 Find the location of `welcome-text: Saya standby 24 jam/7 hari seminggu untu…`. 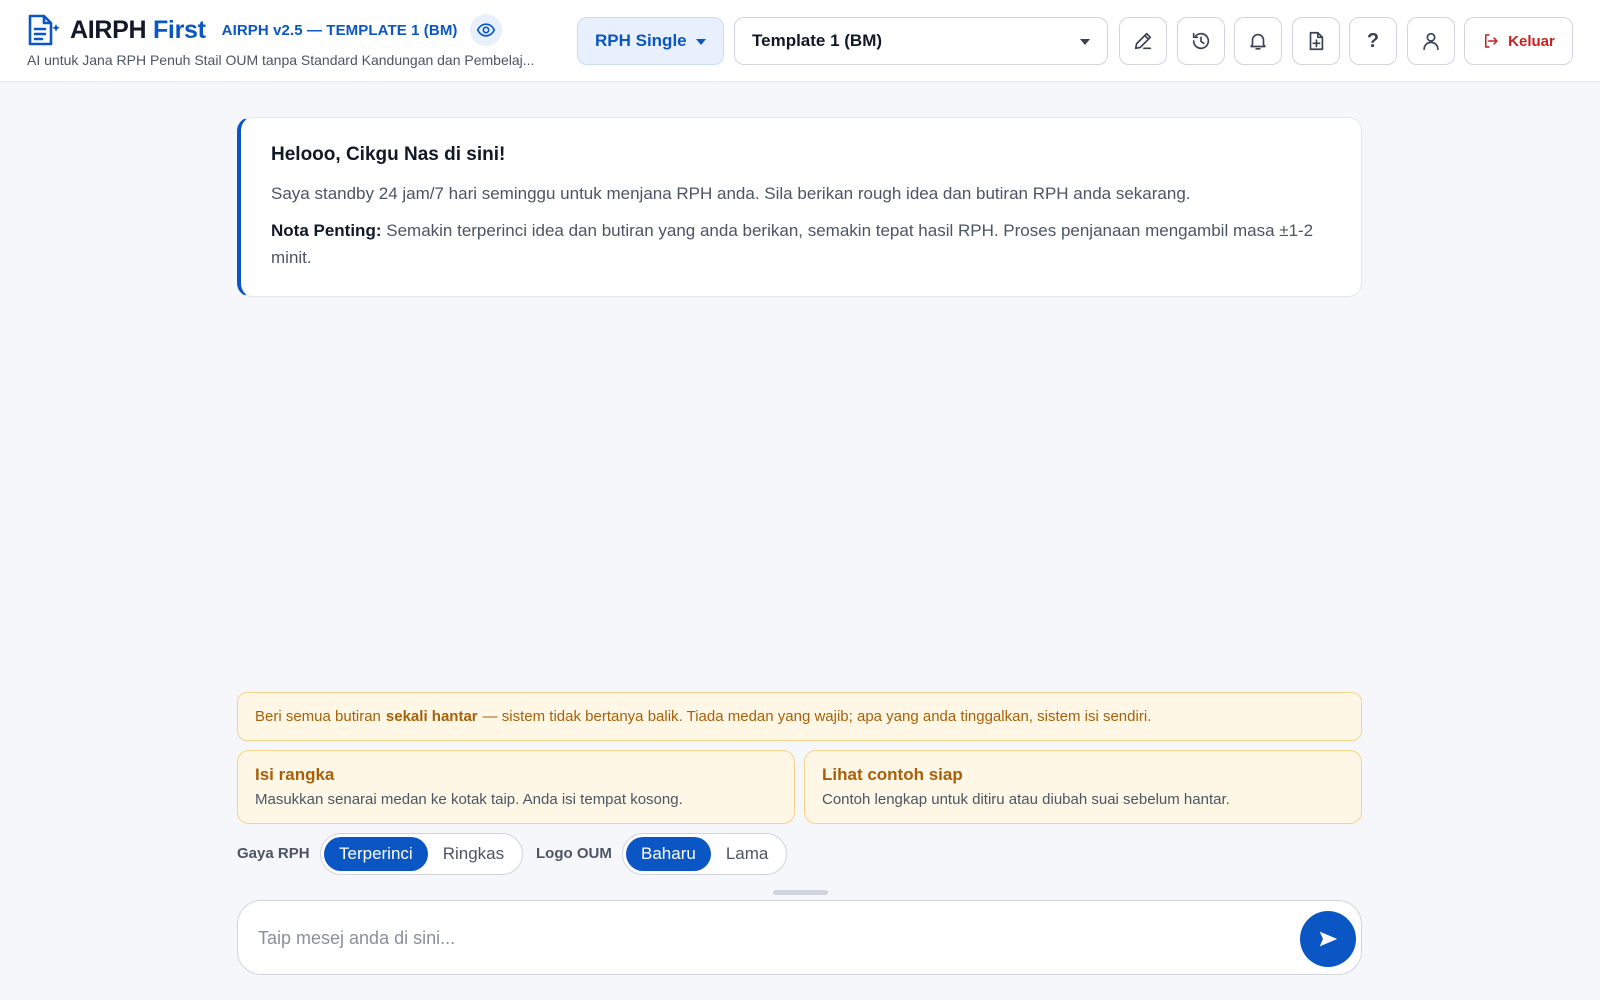

welcome-text: Saya standby 24 jam/7 hari seminggu untu… is located at coordinates (731, 193).